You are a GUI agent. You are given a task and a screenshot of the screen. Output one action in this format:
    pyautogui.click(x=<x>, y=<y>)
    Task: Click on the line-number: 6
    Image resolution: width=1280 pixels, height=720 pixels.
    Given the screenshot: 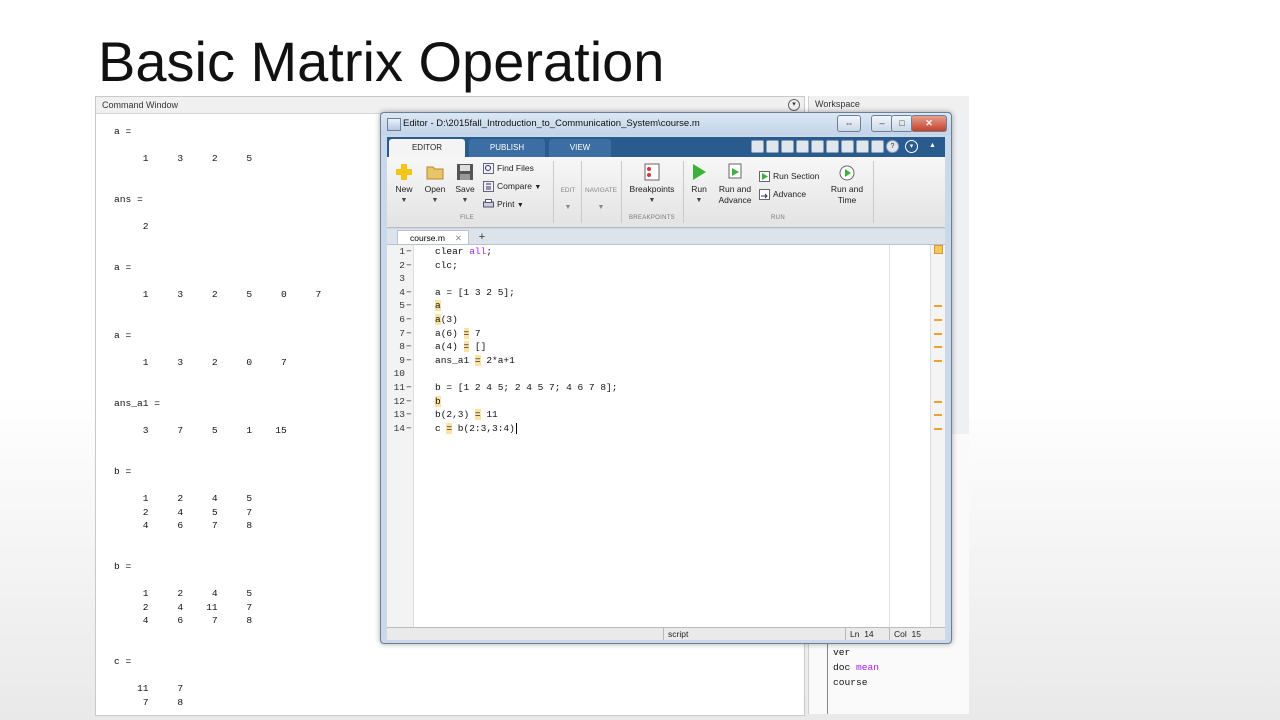 What is the action you would take?
    pyautogui.click(x=397, y=320)
    